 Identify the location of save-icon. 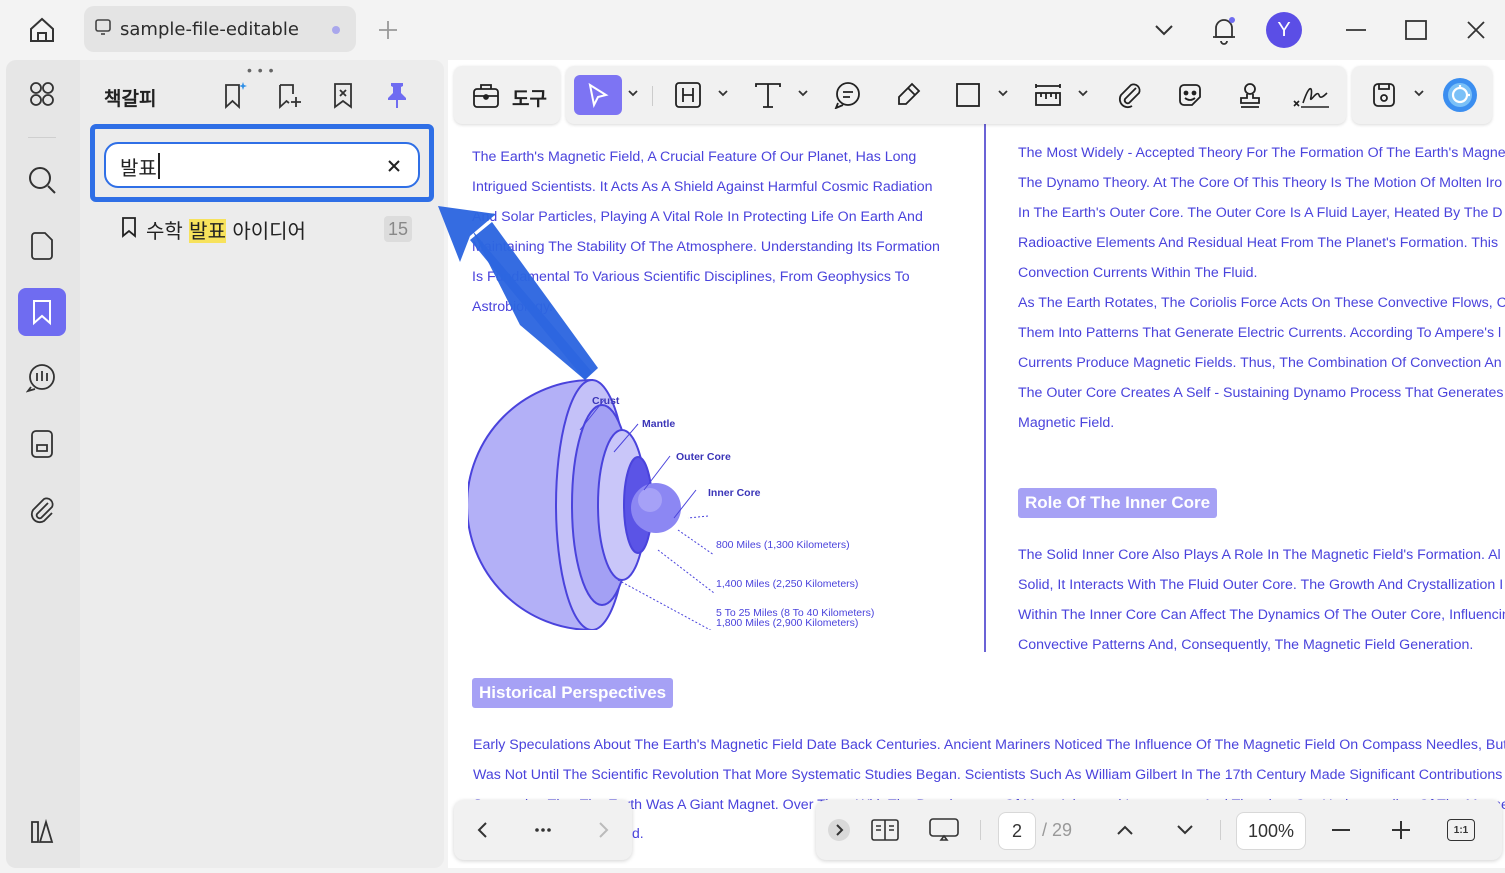
(1384, 95).